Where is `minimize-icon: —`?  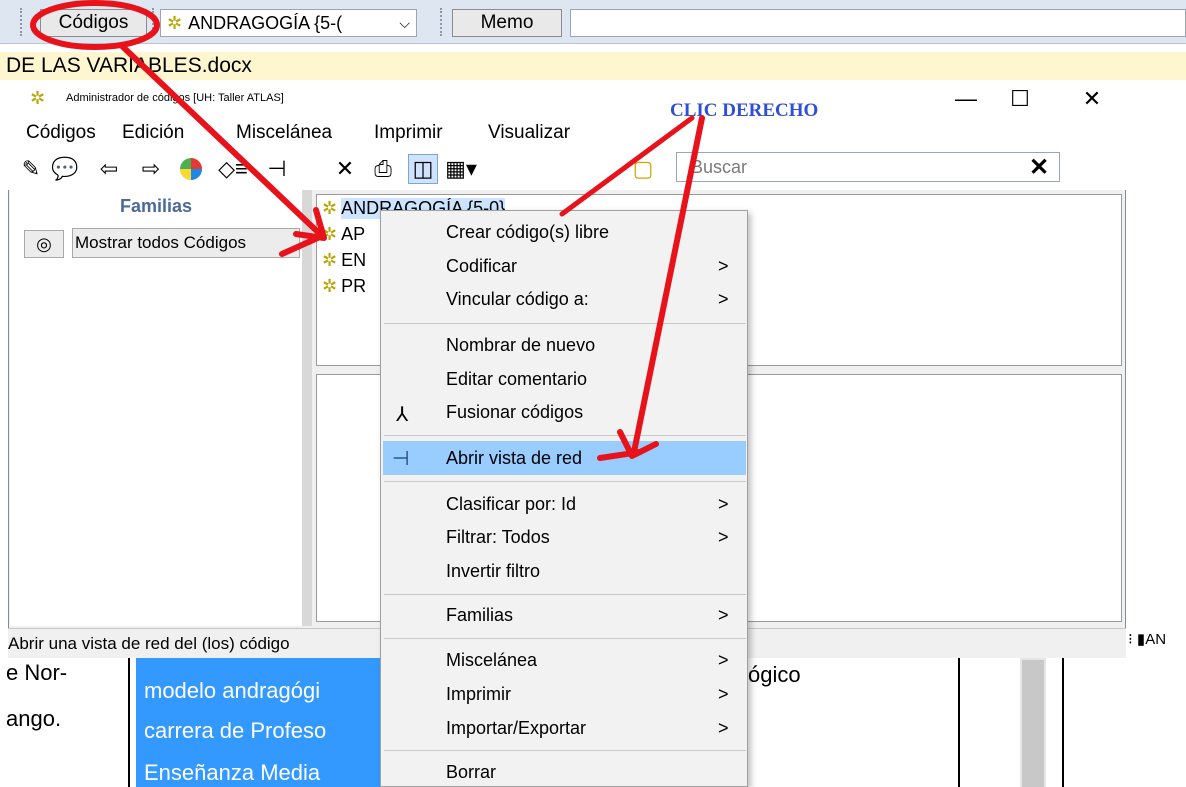
minimize-icon: — is located at coordinates (966, 99).